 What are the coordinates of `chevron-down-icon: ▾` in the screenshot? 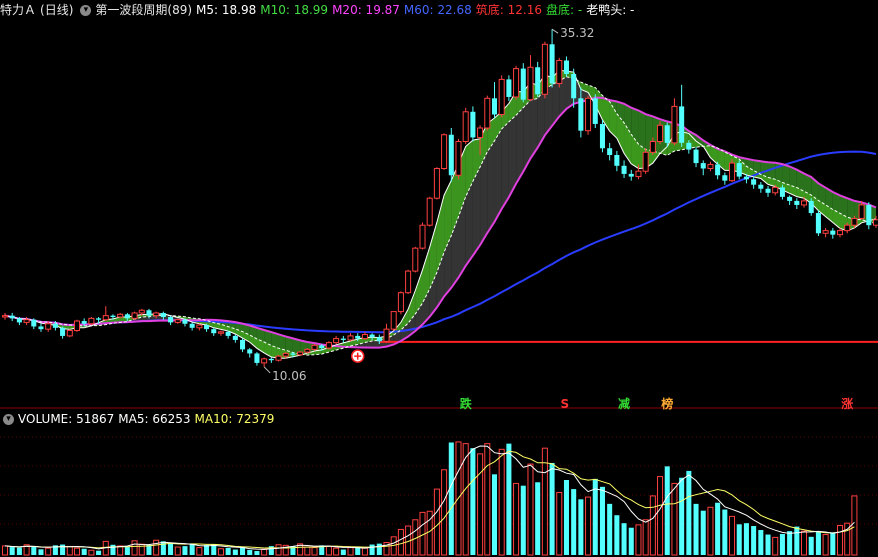 It's located at (8, 419).